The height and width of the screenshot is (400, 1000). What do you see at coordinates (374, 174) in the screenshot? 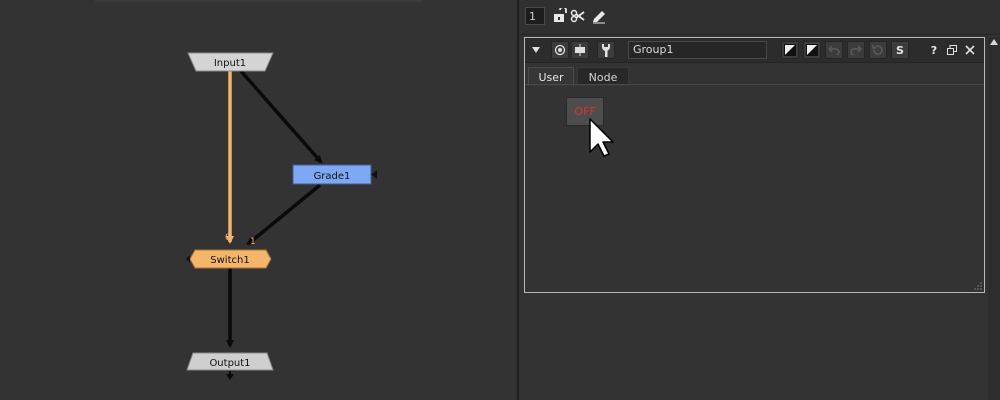
I see `grade1-mask-input-arrow` at bounding box center [374, 174].